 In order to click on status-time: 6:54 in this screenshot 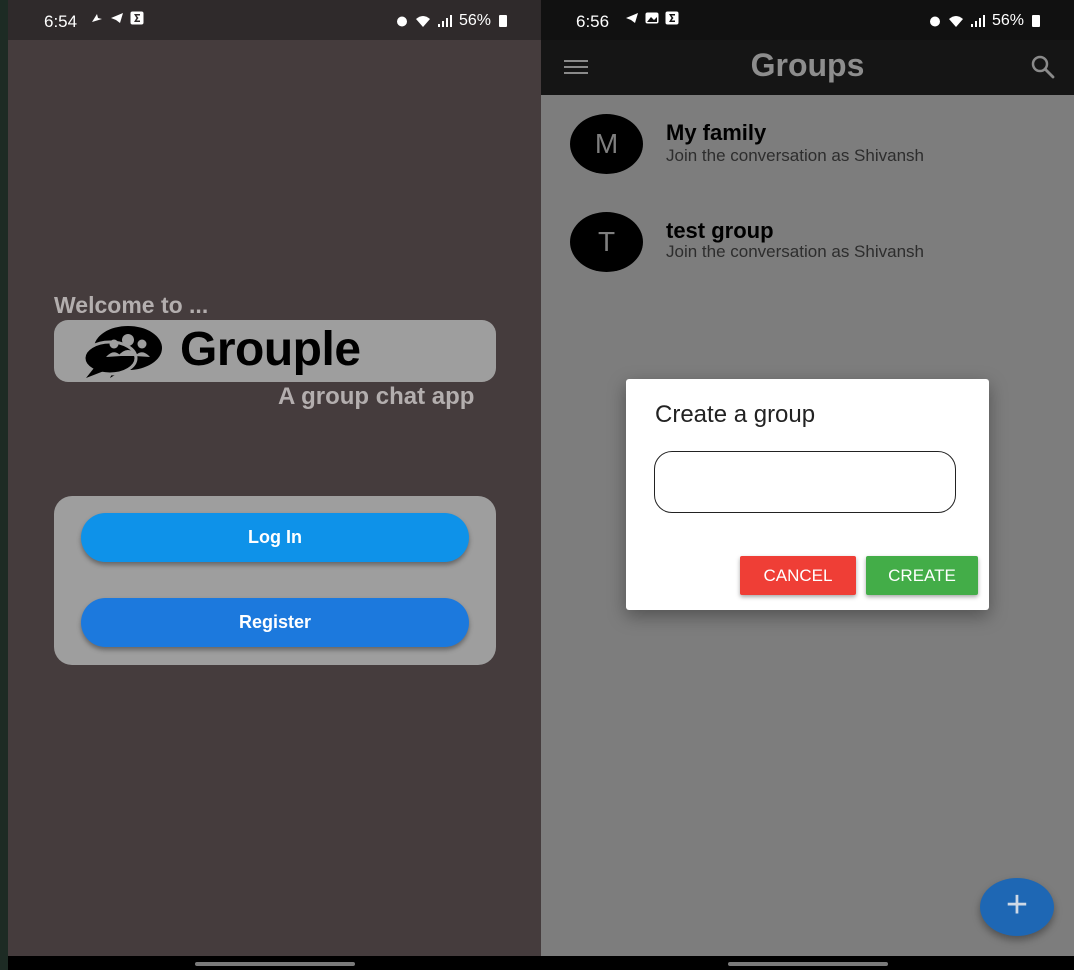, I will do `click(61, 21)`.